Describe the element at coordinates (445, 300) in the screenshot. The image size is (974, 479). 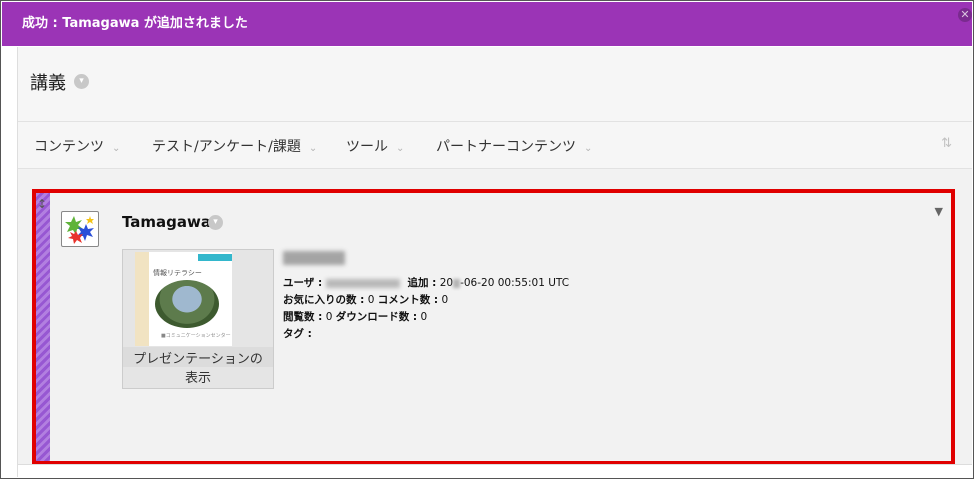
I see `comments-value: 0` at that location.